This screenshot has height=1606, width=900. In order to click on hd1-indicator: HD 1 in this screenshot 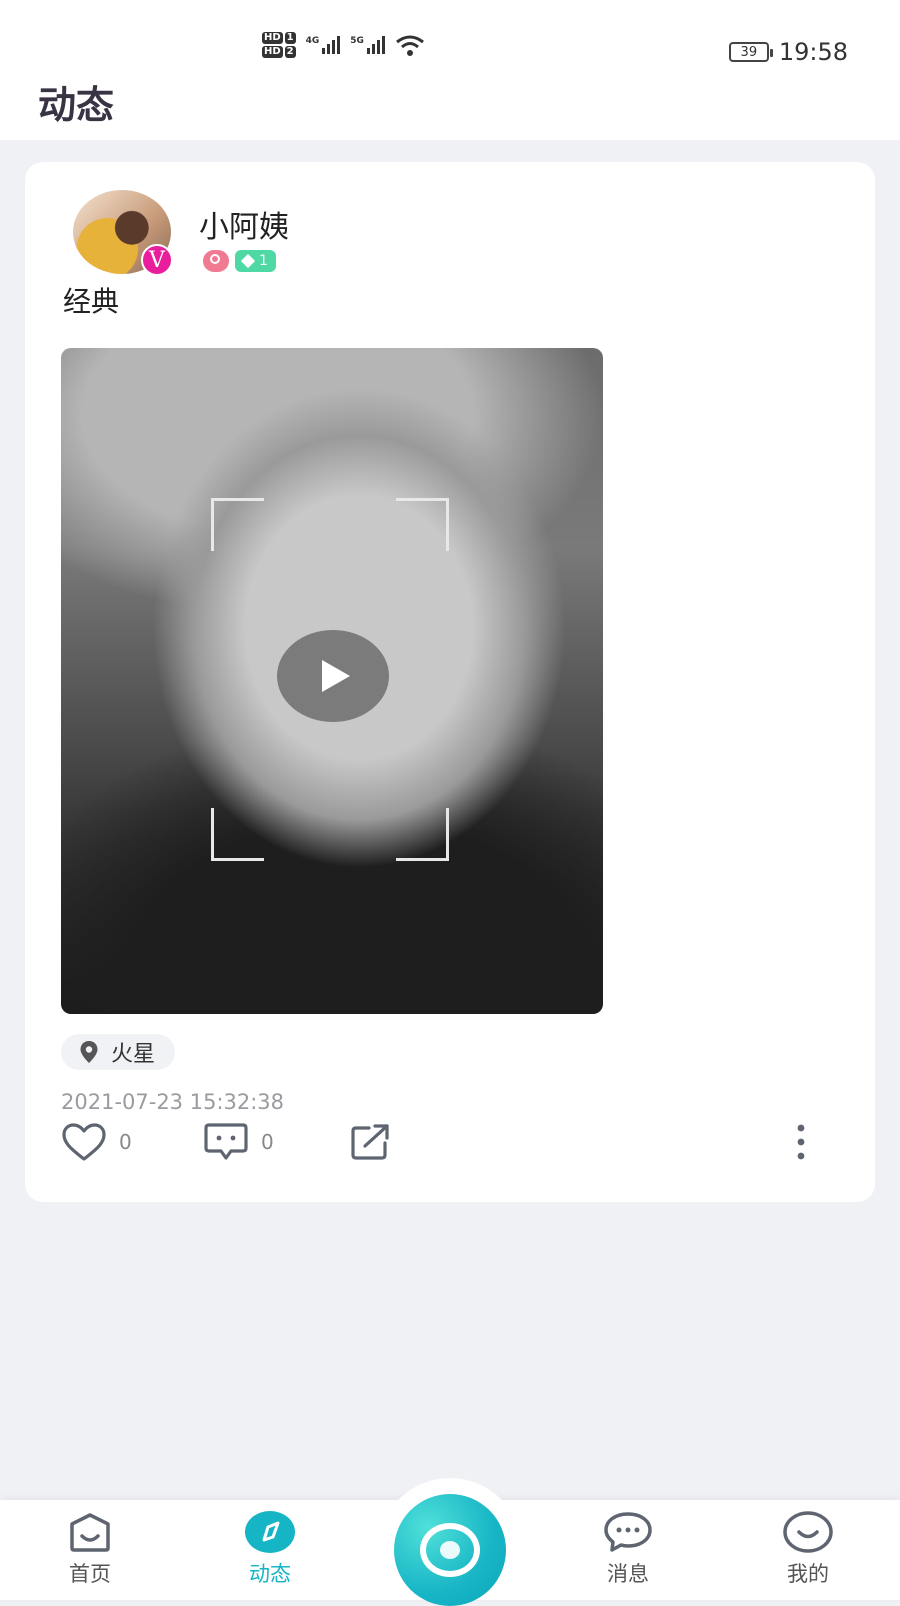, I will do `click(279, 38)`.